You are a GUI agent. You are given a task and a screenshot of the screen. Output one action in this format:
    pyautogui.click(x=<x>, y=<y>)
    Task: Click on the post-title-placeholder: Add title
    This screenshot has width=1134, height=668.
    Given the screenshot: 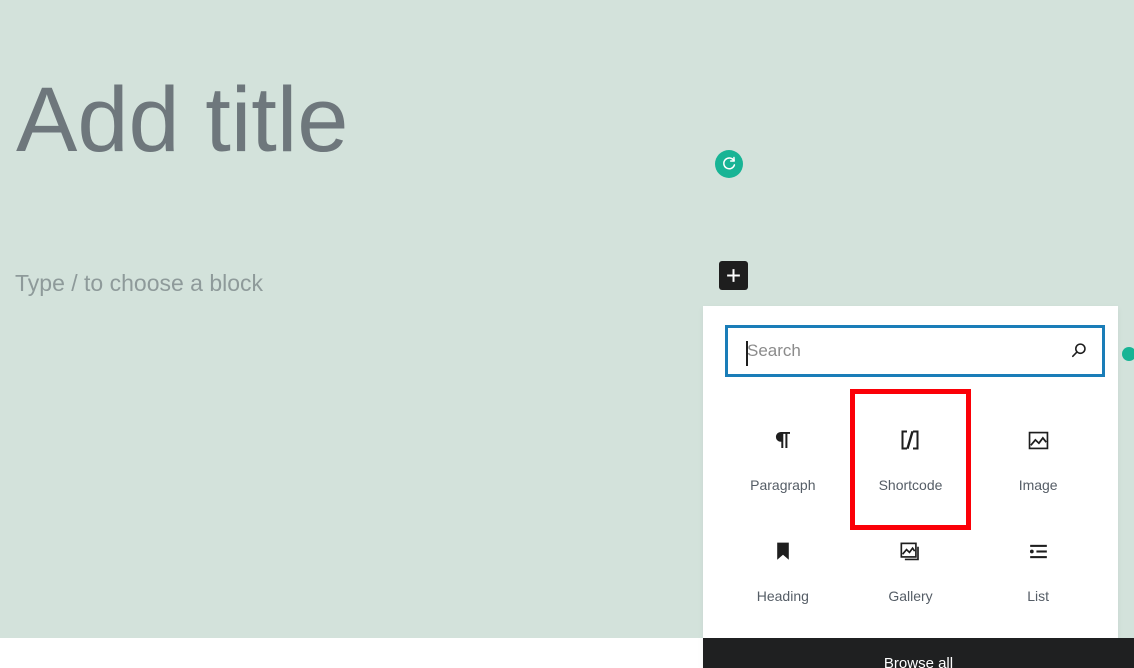 What is the action you would take?
    pyautogui.click(x=182, y=120)
    